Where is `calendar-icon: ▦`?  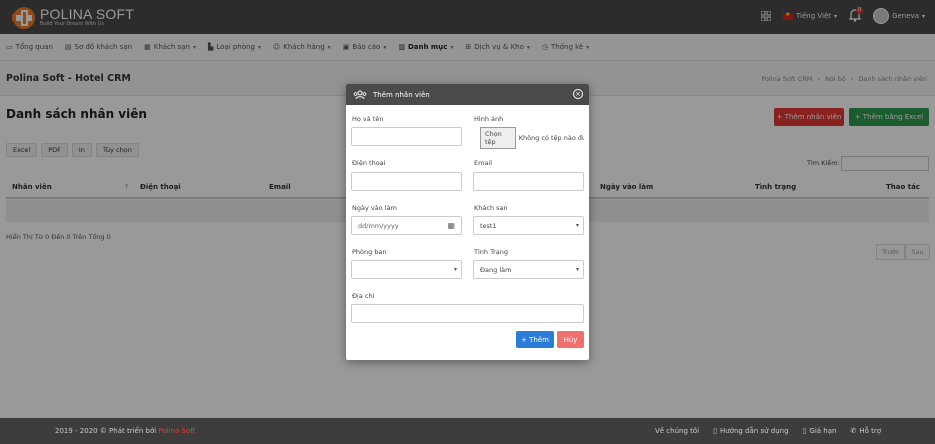 calendar-icon: ▦ is located at coordinates (451, 225).